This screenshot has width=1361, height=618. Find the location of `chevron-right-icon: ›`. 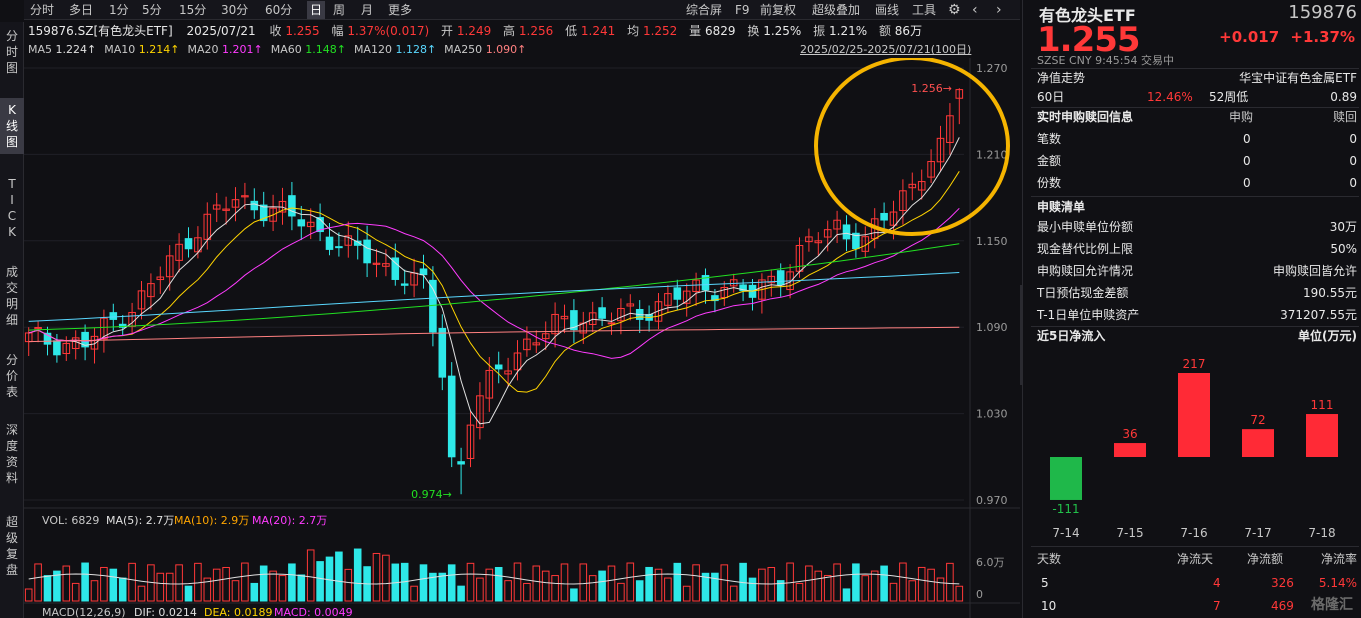

chevron-right-icon: › is located at coordinates (999, 10).